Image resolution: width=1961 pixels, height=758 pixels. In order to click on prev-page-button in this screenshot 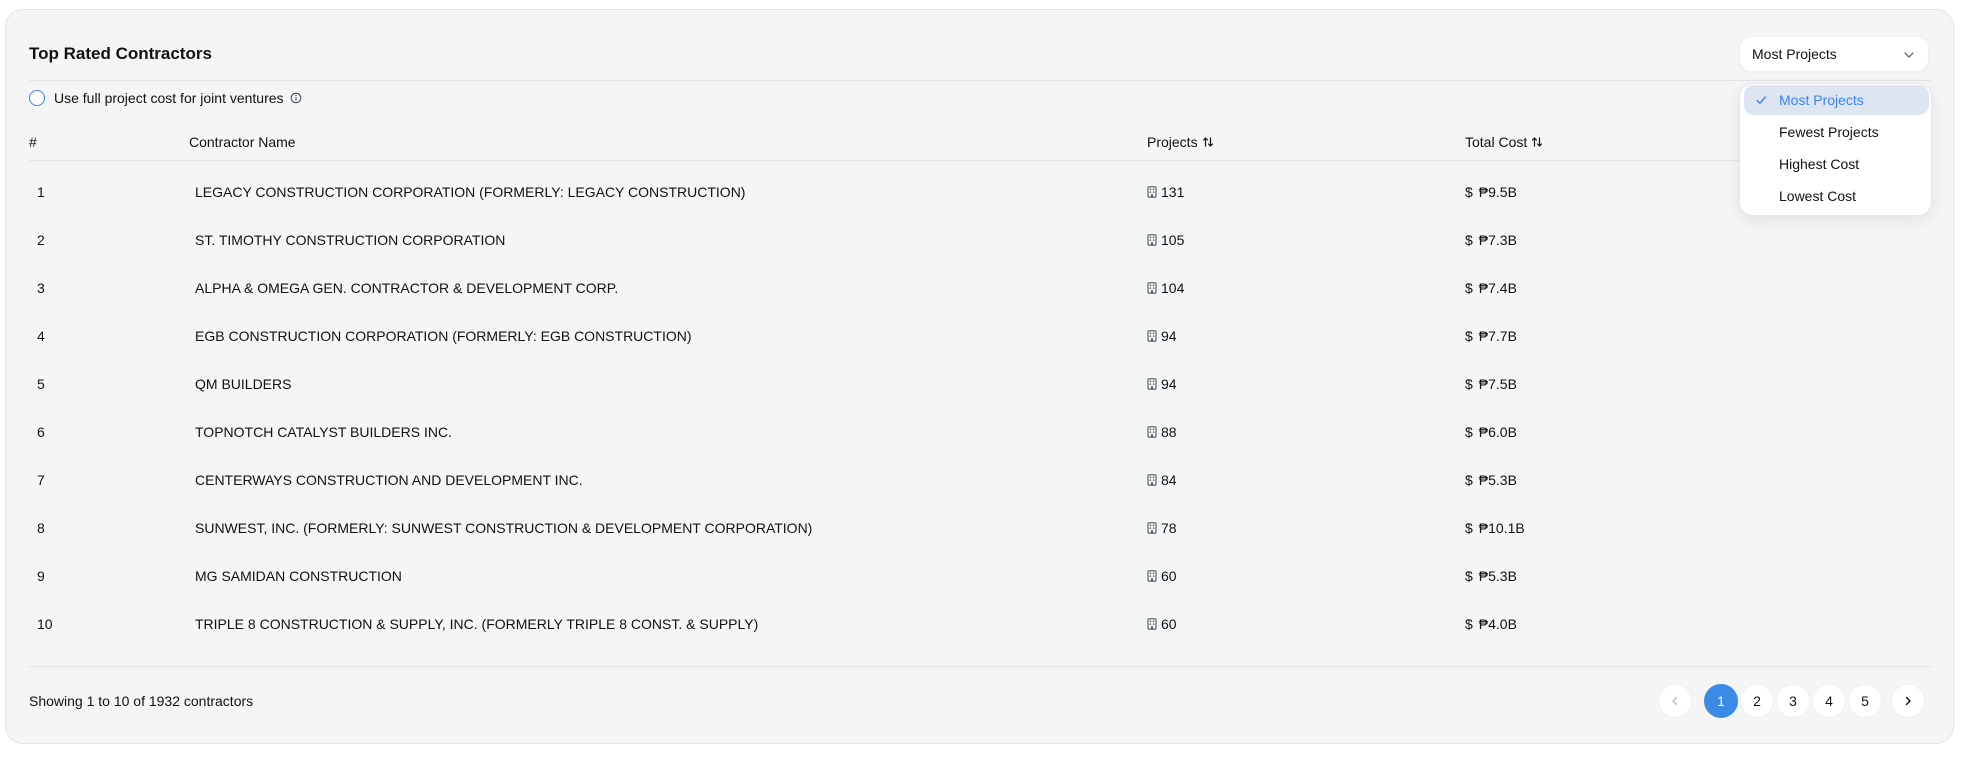, I will do `click(1675, 701)`.